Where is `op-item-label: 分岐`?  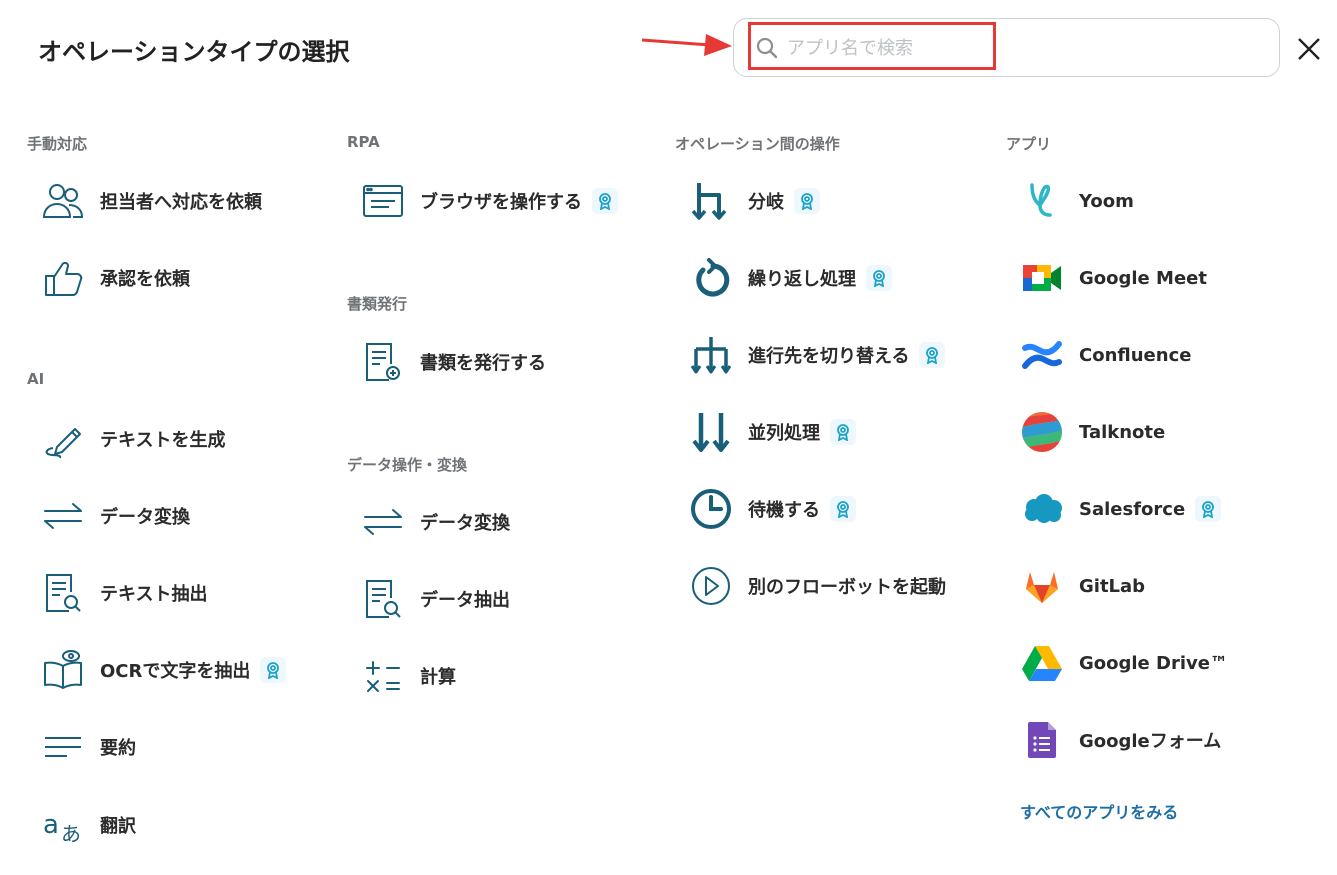 op-item-label: 分岐 is located at coordinates (766, 202).